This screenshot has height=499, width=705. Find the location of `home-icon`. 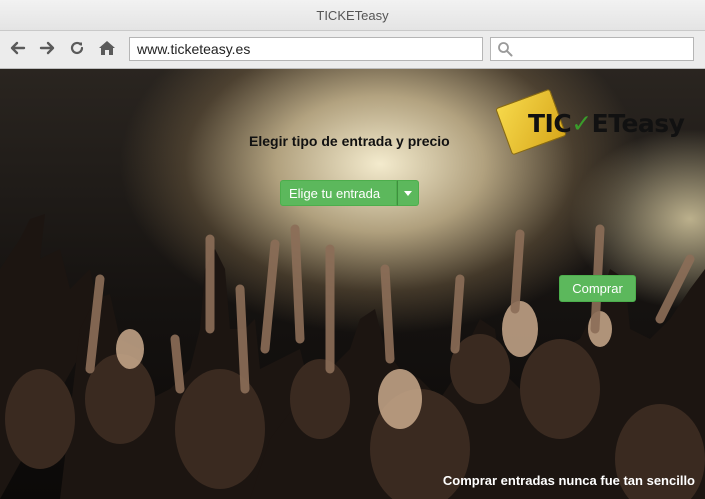

home-icon is located at coordinates (107, 48).